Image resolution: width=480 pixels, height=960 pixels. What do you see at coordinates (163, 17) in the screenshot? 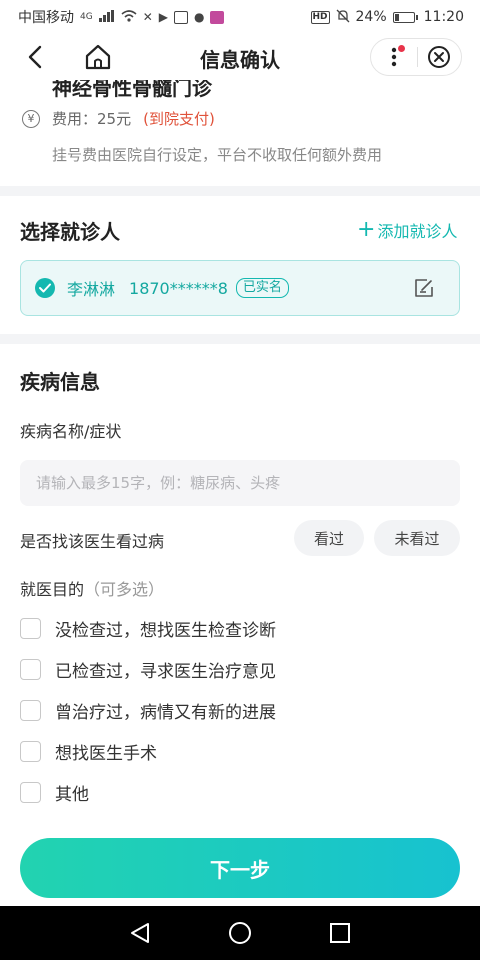
I see `play-store-icon: ▶` at bounding box center [163, 17].